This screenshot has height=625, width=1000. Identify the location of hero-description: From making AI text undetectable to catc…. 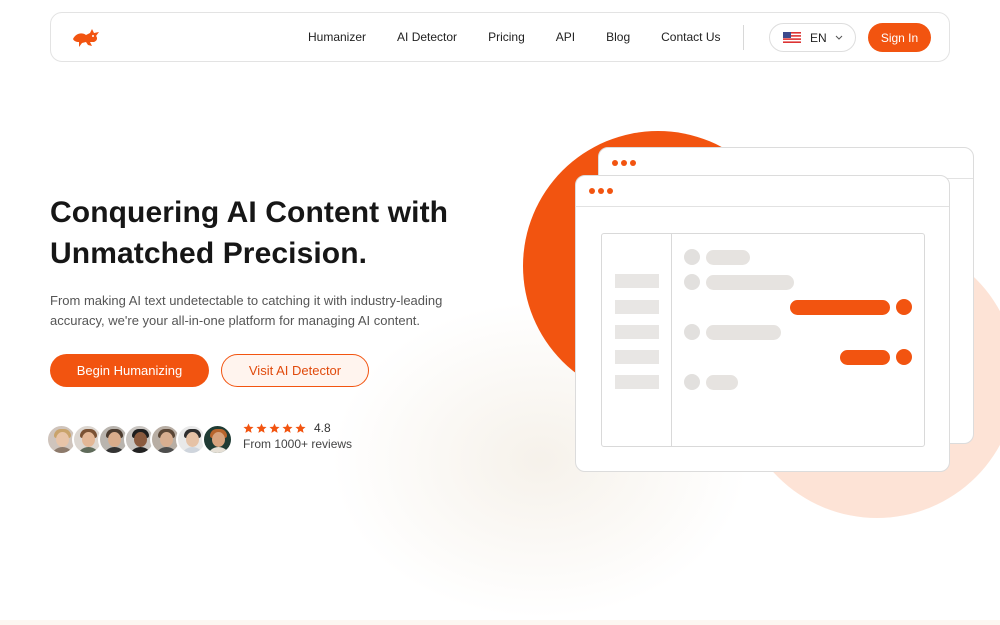
(246, 310).